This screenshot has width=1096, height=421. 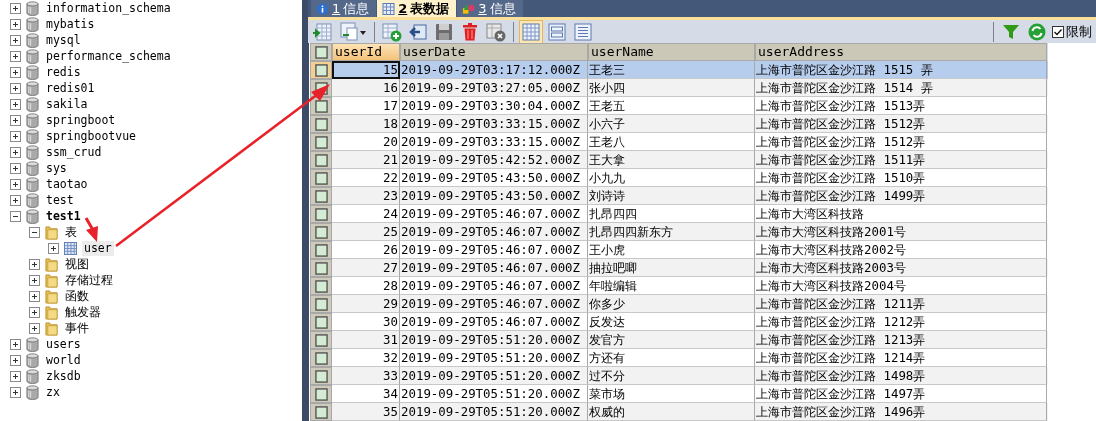 What do you see at coordinates (108, 56) in the screenshot?
I see `tree-item: performance_schema` at bounding box center [108, 56].